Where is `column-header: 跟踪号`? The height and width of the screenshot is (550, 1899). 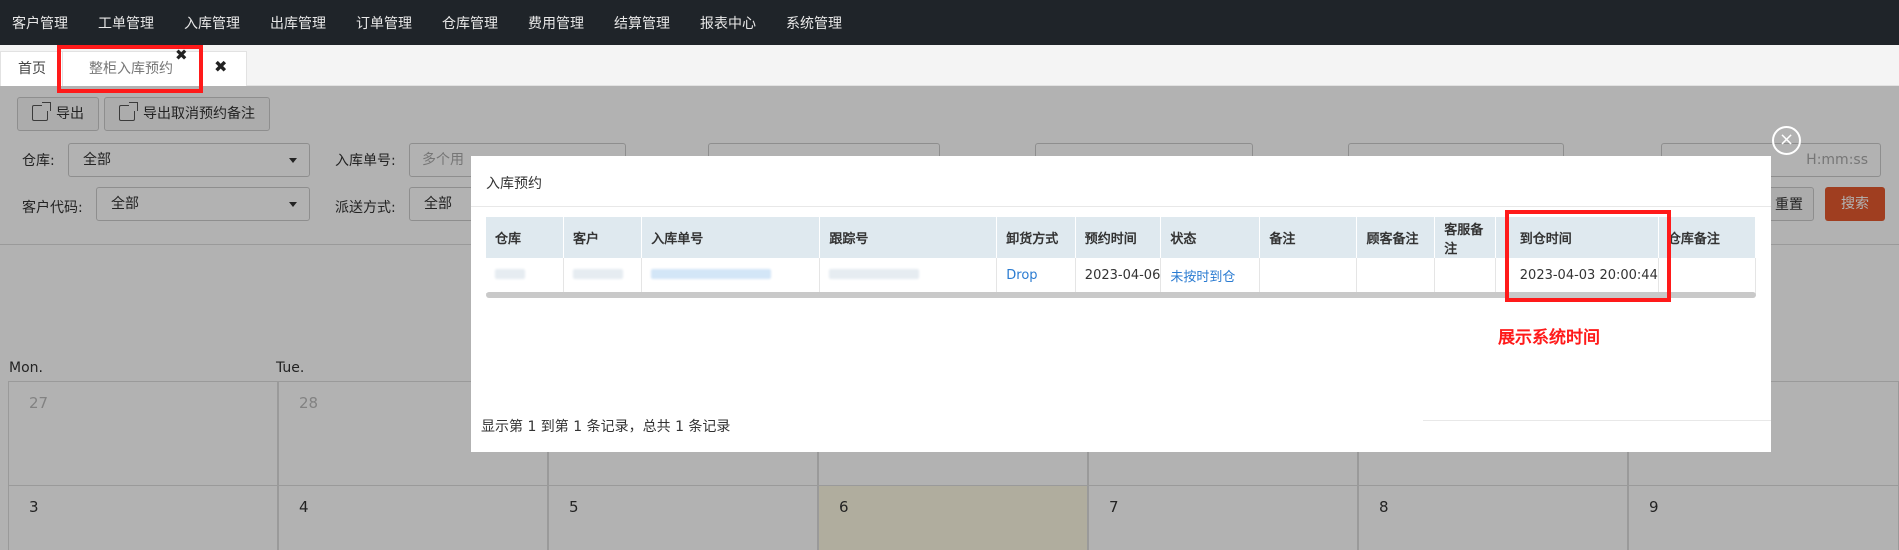
column-header: 跟踪号 is located at coordinates (908, 237).